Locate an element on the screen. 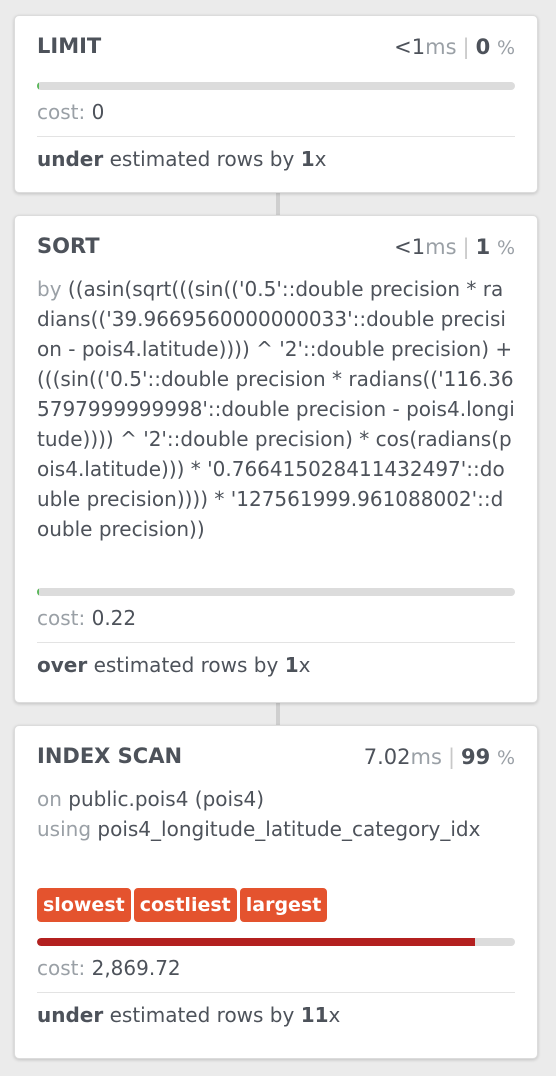 The height and width of the screenshot is (1076, 556). estimate-row: under estimated rows by 1x is located at coordinates (276, 159).